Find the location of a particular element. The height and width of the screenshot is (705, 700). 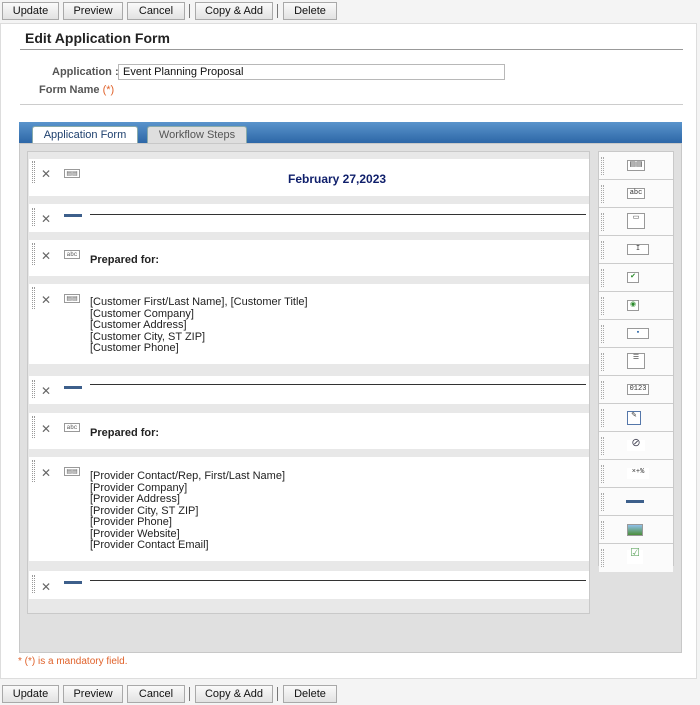

palette-date: ✎ is located at coordinates (636, 418).